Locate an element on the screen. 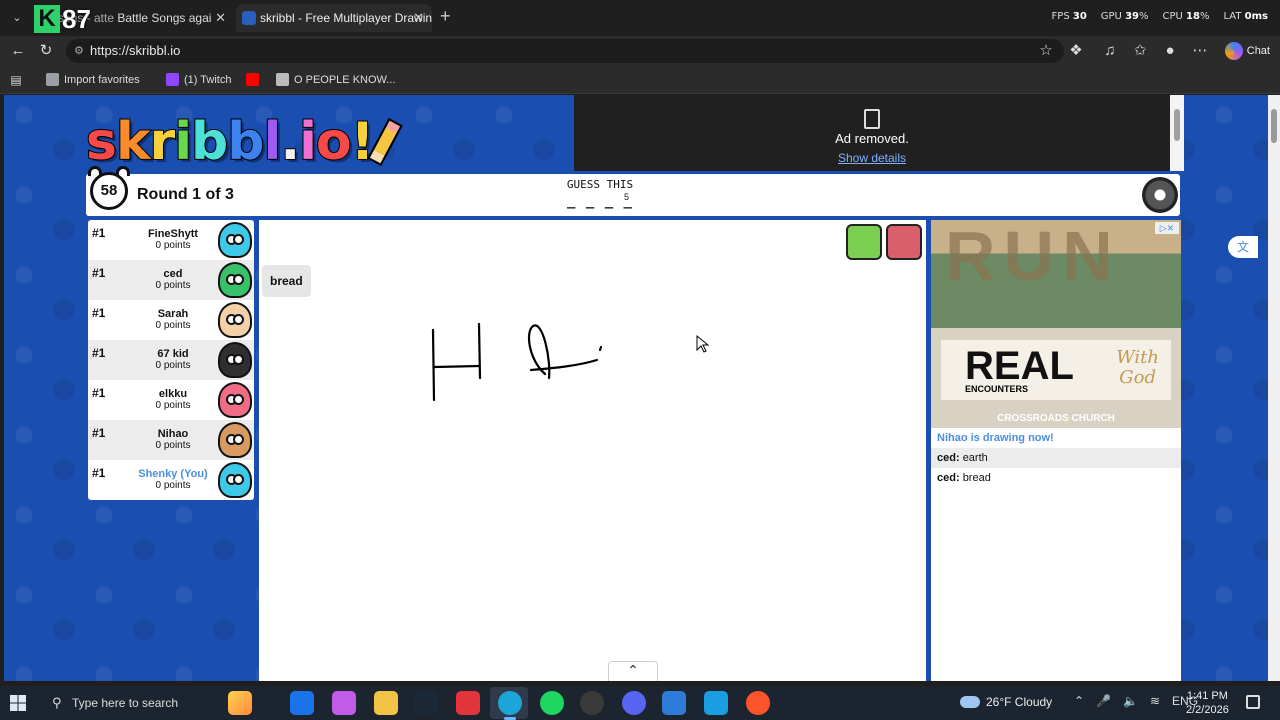  taskbar-clock: 1:41 PM 2/2/2026 is located at coordinates (1207, 703).